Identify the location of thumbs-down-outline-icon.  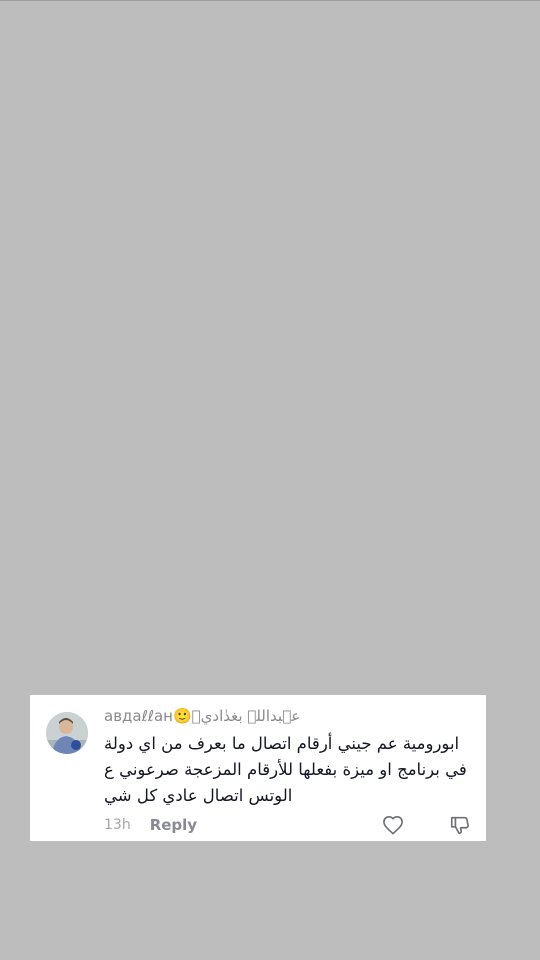
(459, 825).